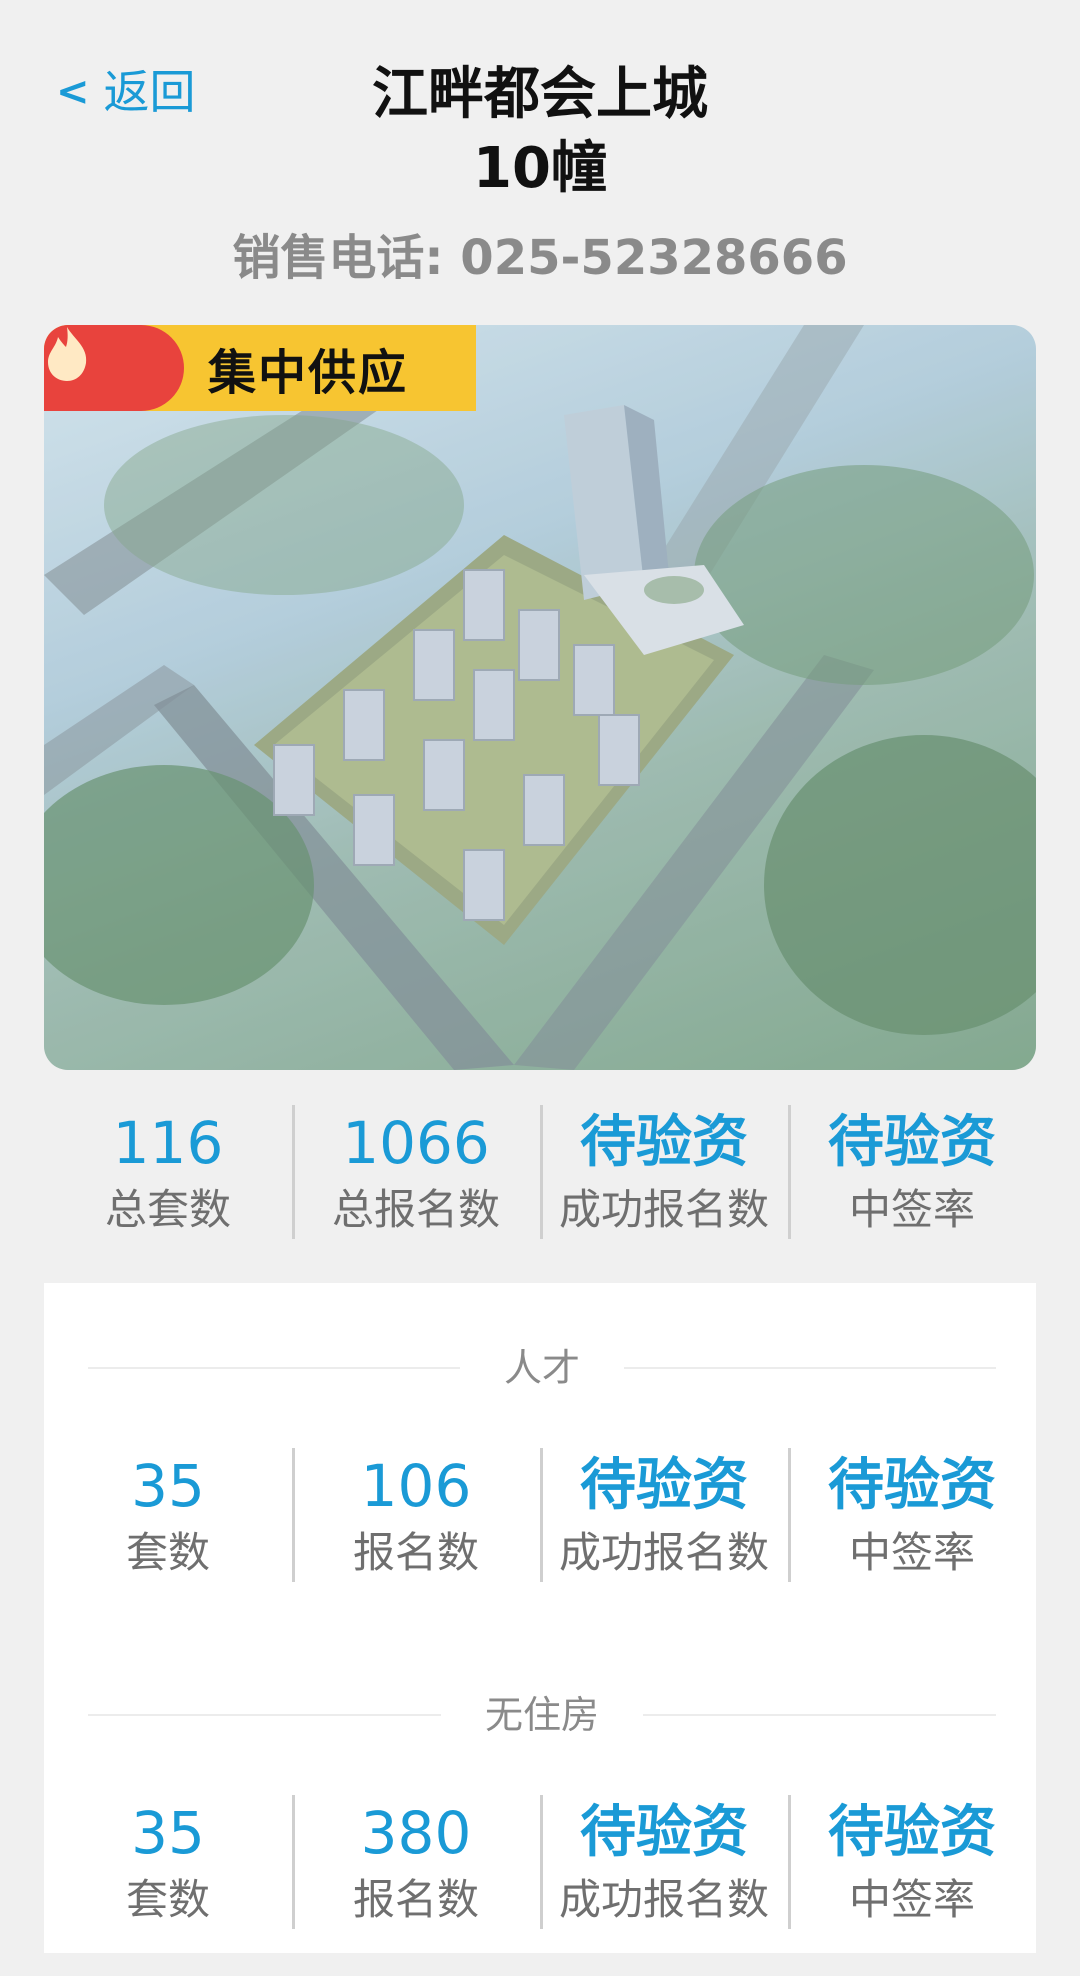  I want to click on stat-value: 380, so click(416, 1833).